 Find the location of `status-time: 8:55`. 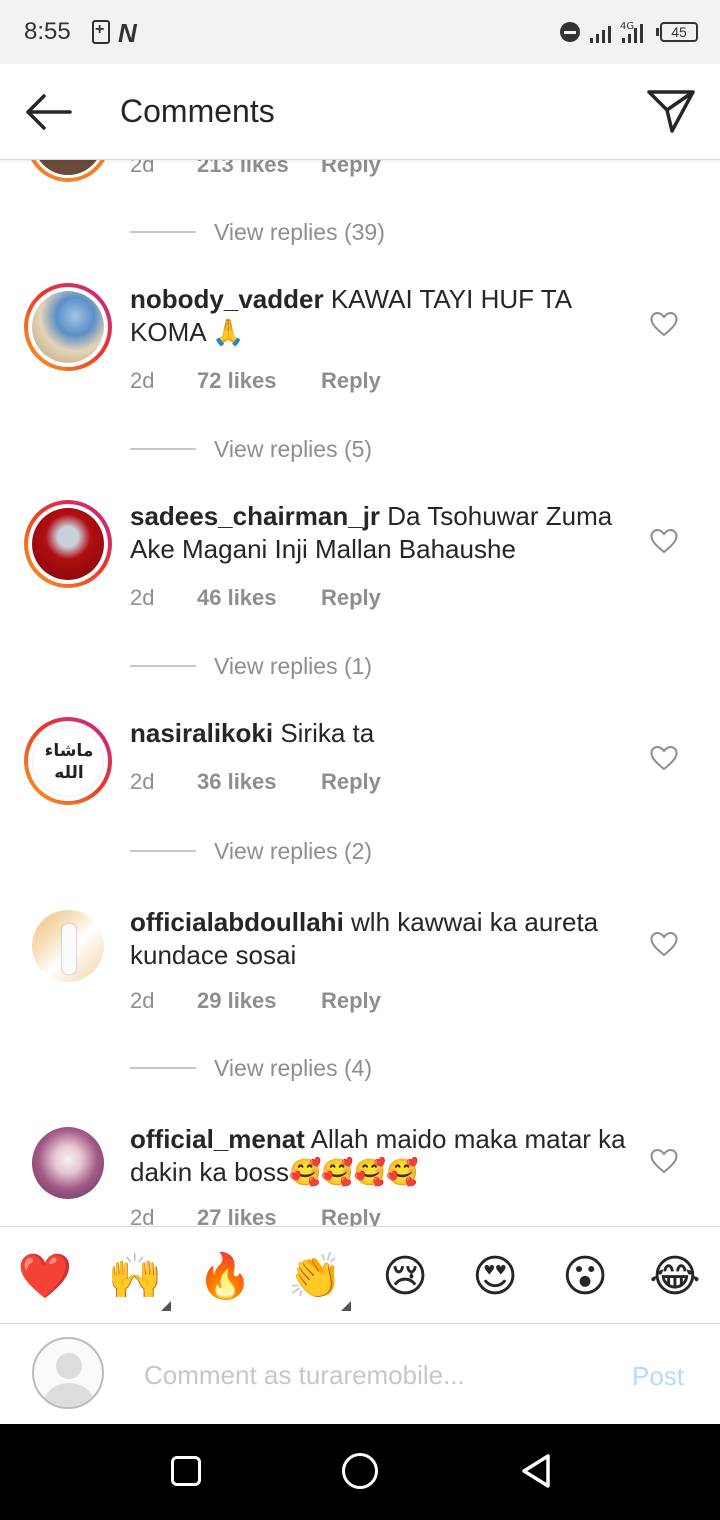

status-time: 8:55 is located at coordinates (47, 31).